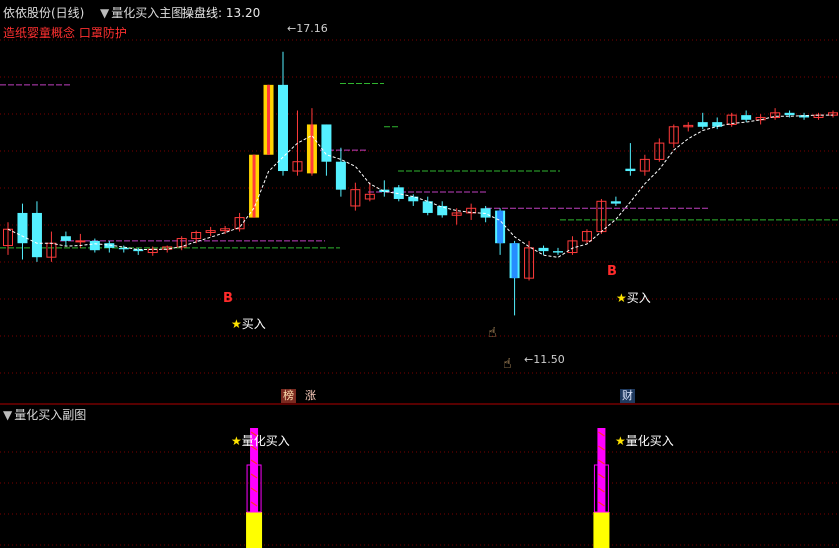 Image resolution: width=839 pixels, height=548 pixels. What do you see at coordinates (228, 298) in the screenshot?
I see `b-signal-1: B` at bounding box center [228, 298].